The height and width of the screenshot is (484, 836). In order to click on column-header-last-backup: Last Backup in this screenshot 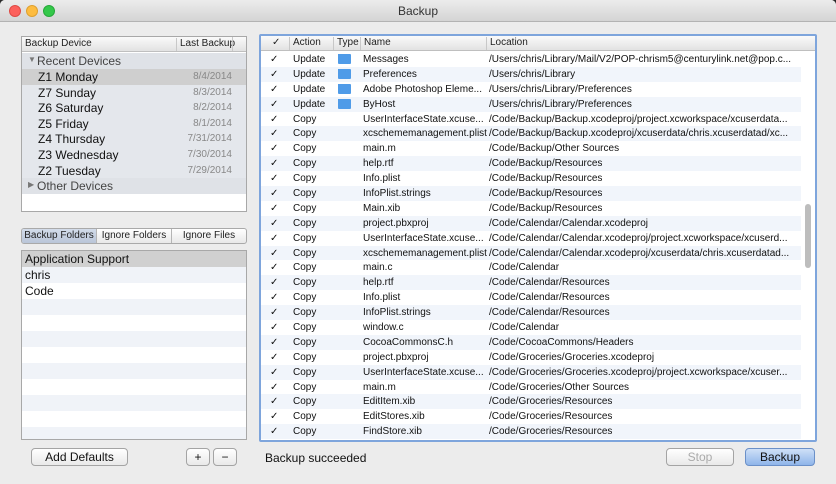, I will do `click(205, 44)`.